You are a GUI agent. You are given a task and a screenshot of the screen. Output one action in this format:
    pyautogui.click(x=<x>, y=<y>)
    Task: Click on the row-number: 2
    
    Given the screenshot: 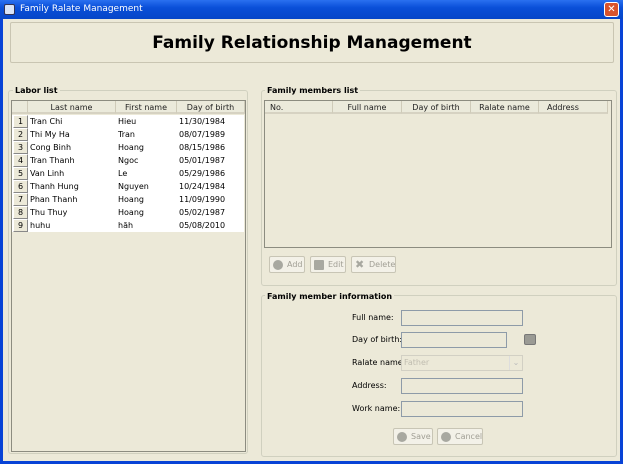 What is the action you would take?
    pyautogui.click(x=20, y=134)
    